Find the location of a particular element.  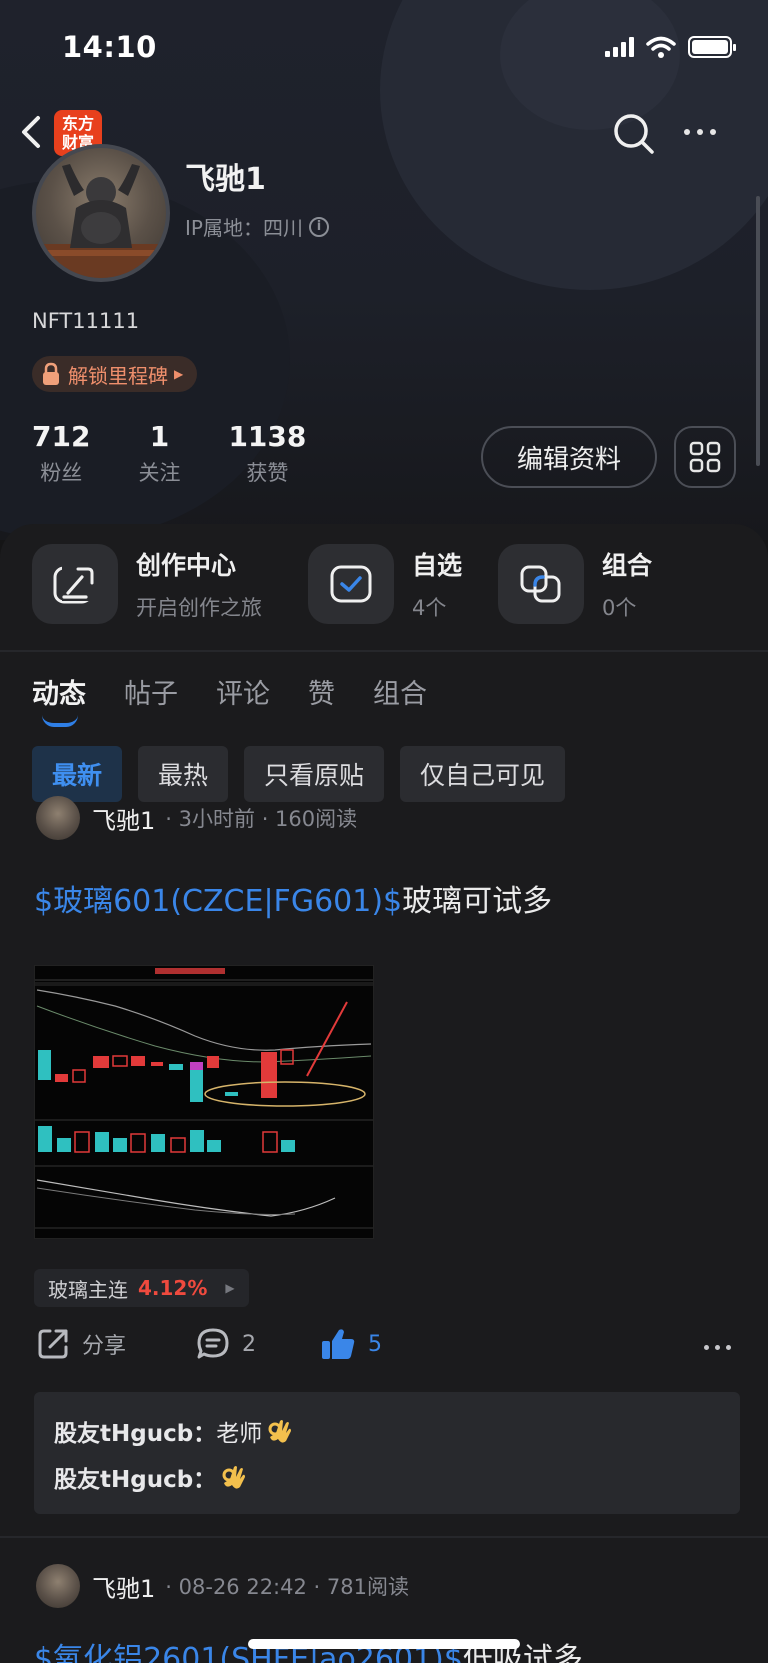

post-actions: 分享 2 5 is located at coordinates (386, 1349).